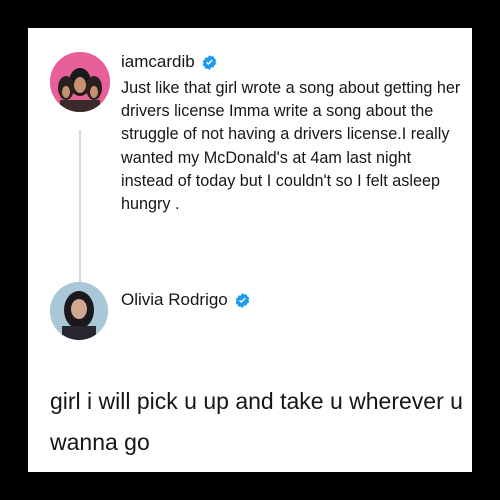 The image size is (500, 500). I want to click on olivia-avatar, so click(79, 311).